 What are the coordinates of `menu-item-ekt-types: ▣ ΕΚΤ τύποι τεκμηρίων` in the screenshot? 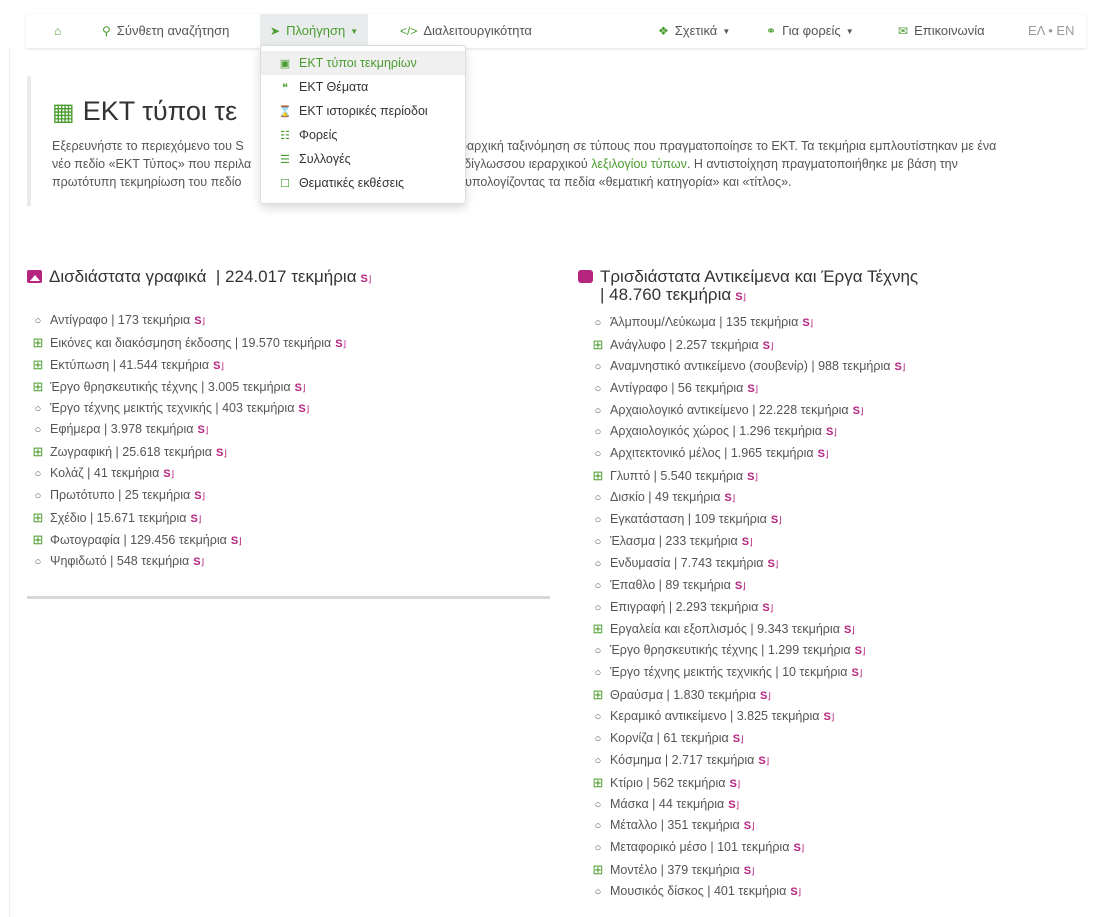 It's located at (363, 63).